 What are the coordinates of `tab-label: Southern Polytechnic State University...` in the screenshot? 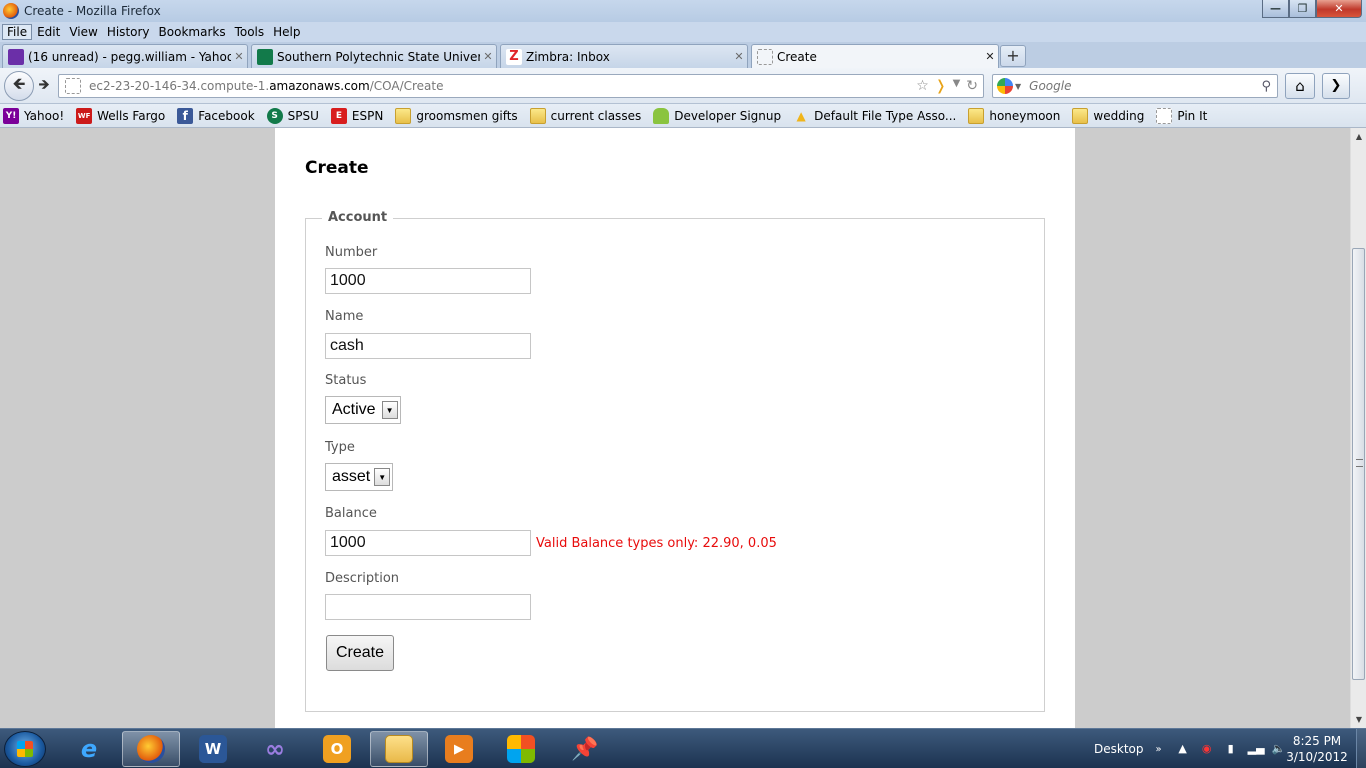 It's located at (378, 56).